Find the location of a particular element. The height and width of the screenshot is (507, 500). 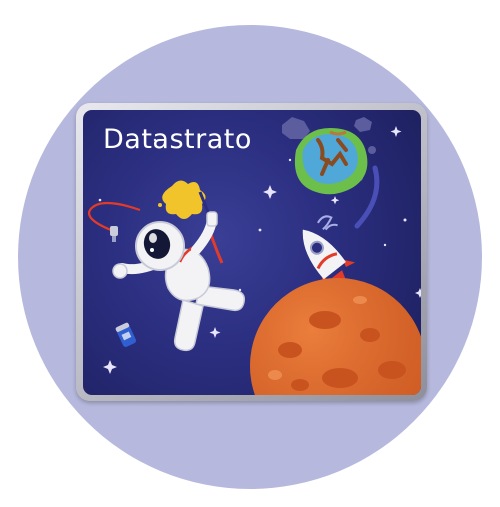

brand-title: Datastrato is located at coordinates (177, 139).